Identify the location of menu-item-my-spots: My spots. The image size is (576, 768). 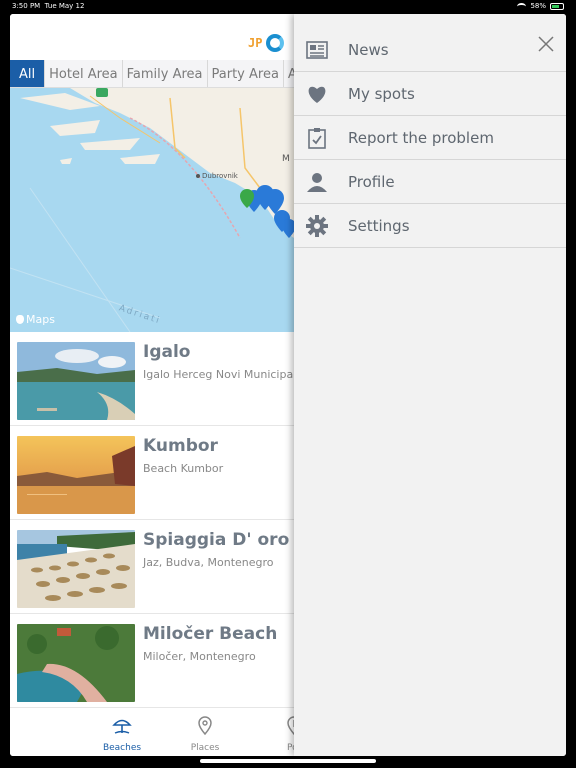
(430, 94).